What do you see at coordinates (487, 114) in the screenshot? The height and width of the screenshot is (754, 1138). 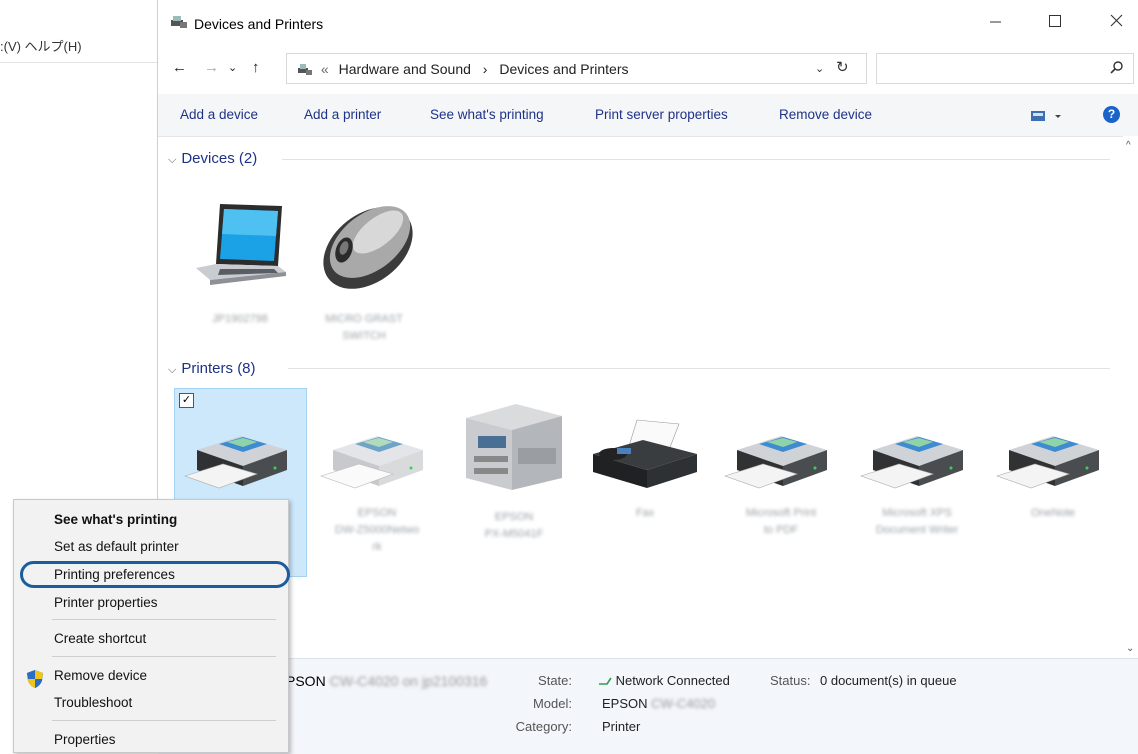 I see `see-whats-printing-button: See what's printing` at bounding box center [487, 114].